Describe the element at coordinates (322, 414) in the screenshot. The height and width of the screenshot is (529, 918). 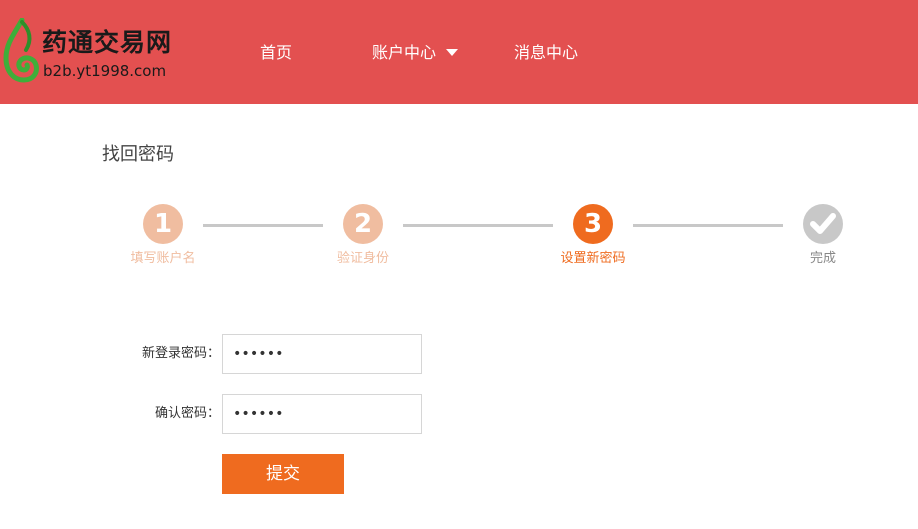
I see `confirm-password-field: ••••••` at that location.